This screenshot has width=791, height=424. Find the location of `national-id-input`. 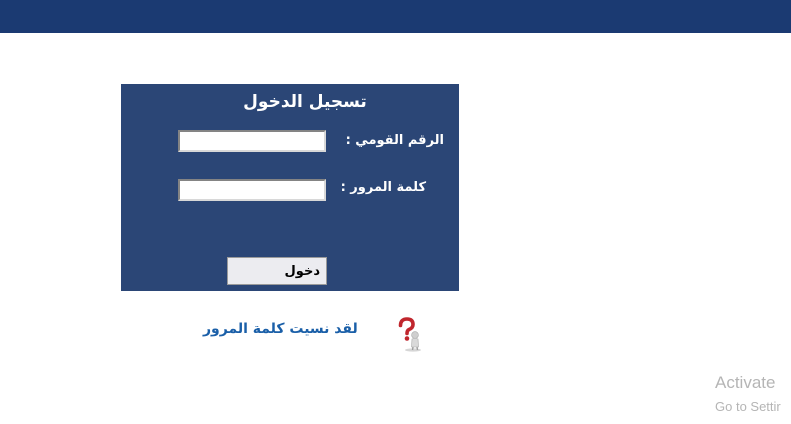

national-id-input is located at coordinates (252, 141).